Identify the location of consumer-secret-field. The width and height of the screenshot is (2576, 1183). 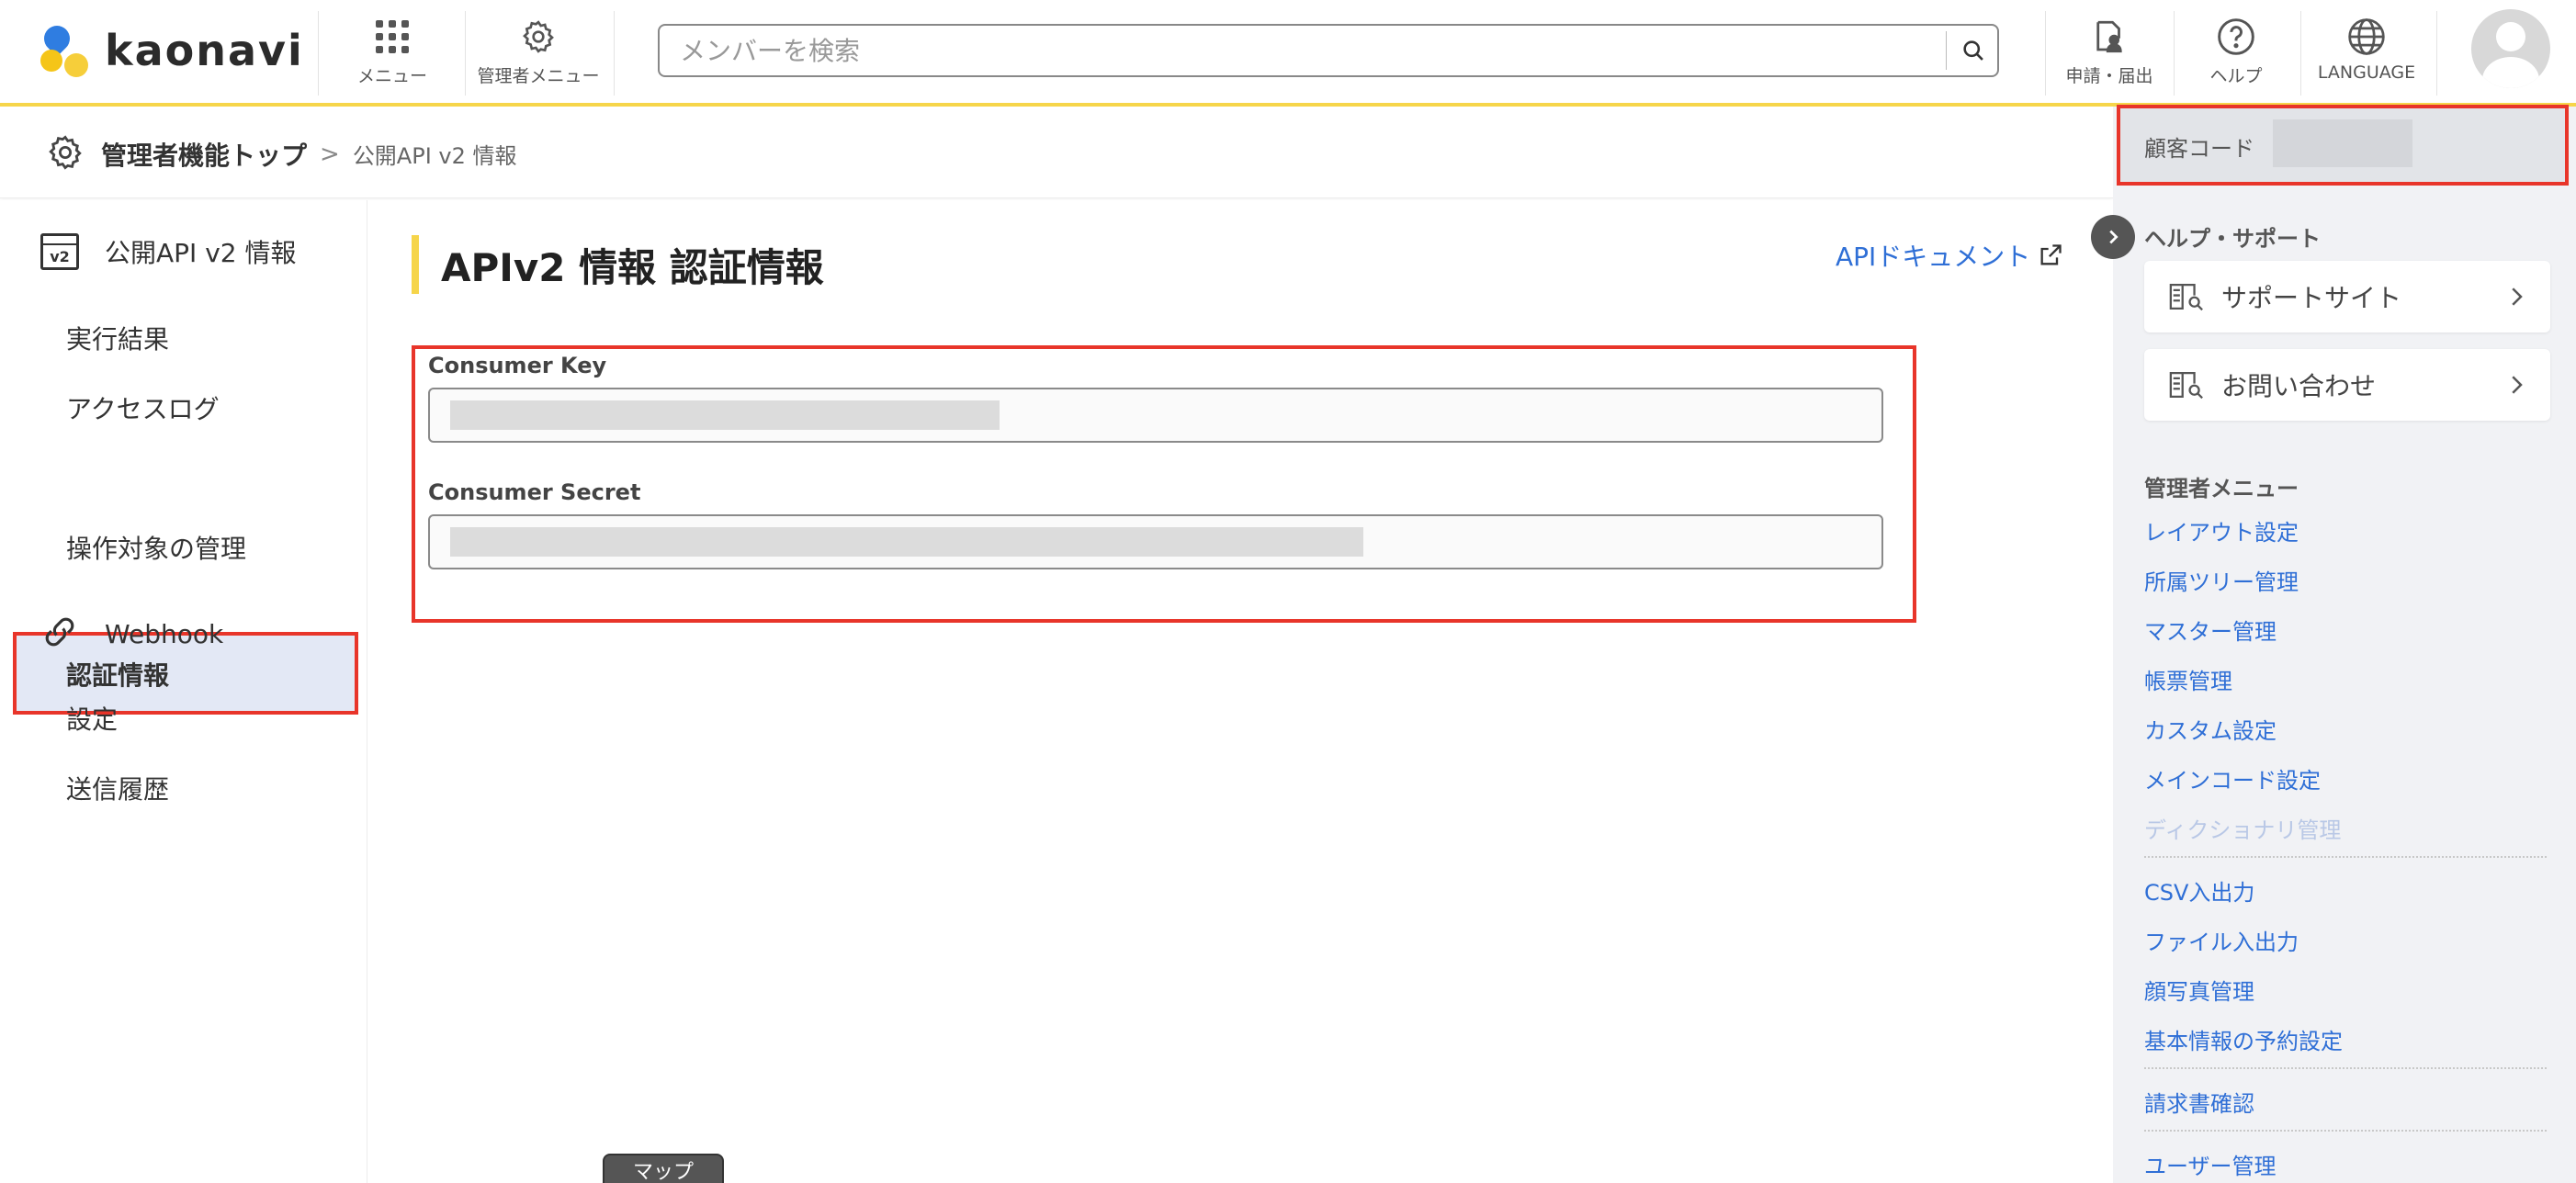
(1155, 541).